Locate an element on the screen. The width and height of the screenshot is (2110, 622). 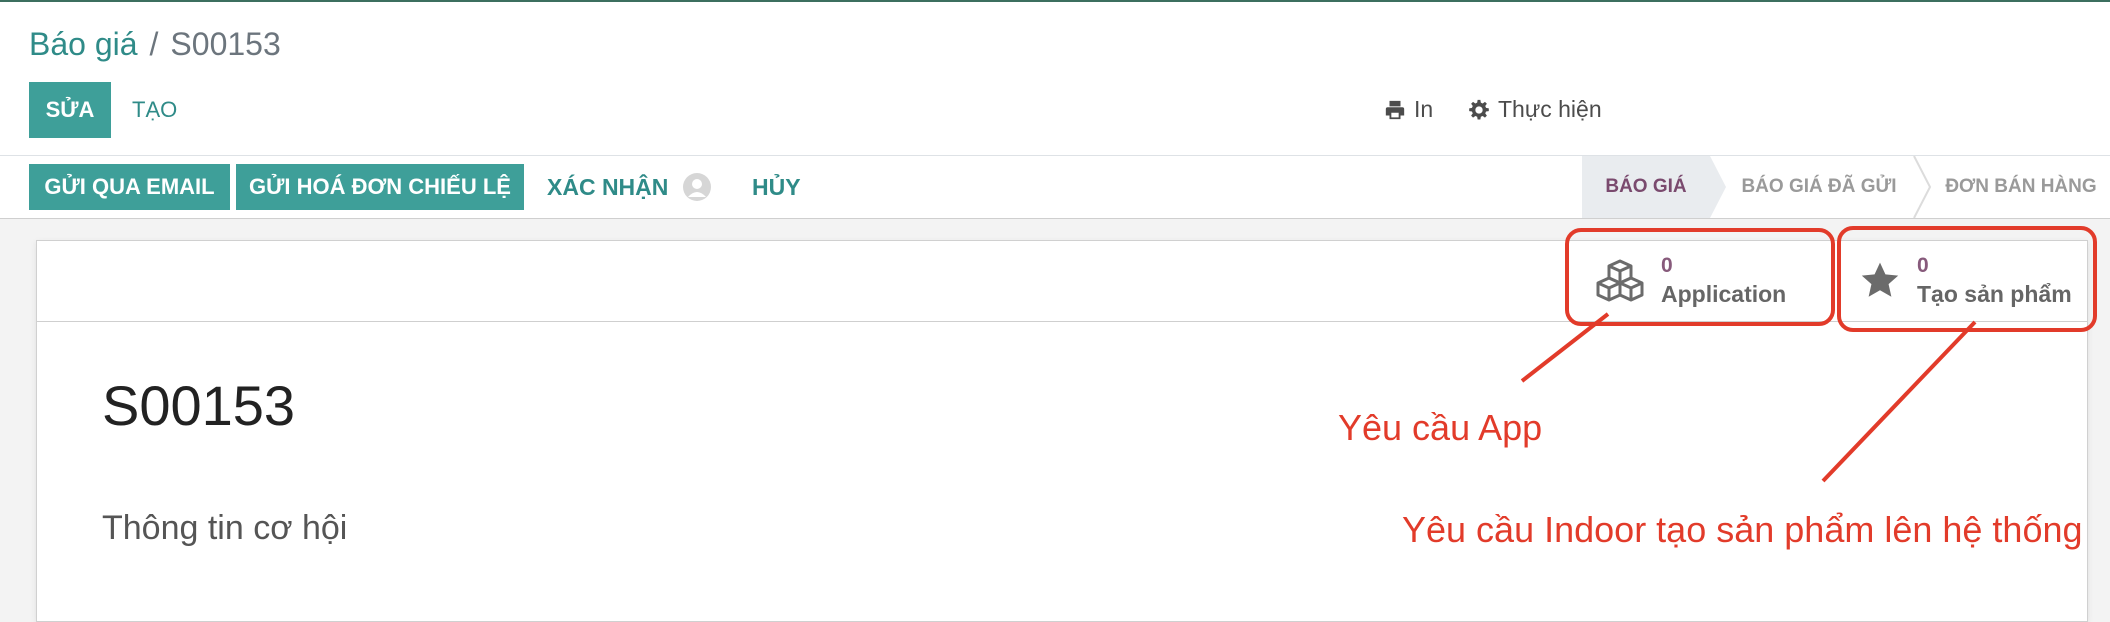
app-annotation-text: Yêu cầu App is located at coordinates (1440, 427).